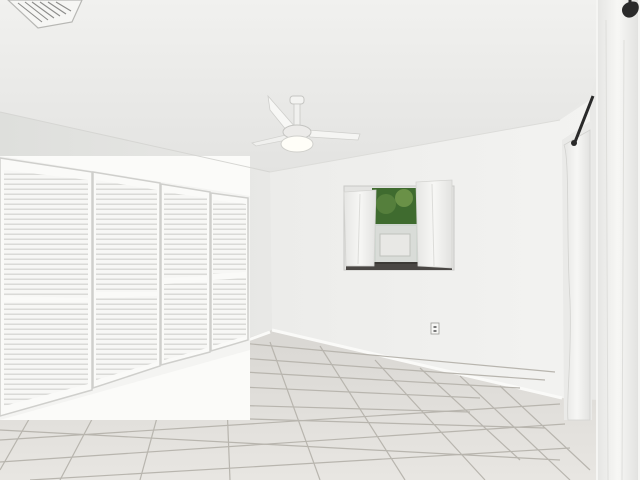 Image resolution: width=640 pixels, height=480 pixels. What do you see at coordinates (435, 328) in the screenshot?
I see `wall-outlet` at bounding box center [435, 328].